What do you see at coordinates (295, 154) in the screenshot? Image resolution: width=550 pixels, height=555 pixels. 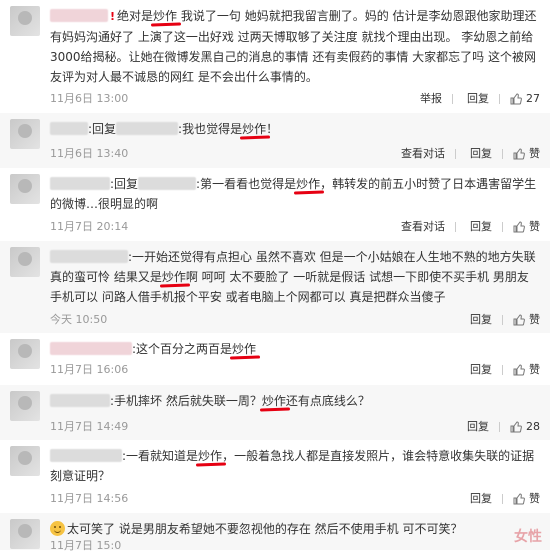 I see `comment-meta: 11月6日 13:40 查看对话 回复 赞` at bounding box center [295, 154].